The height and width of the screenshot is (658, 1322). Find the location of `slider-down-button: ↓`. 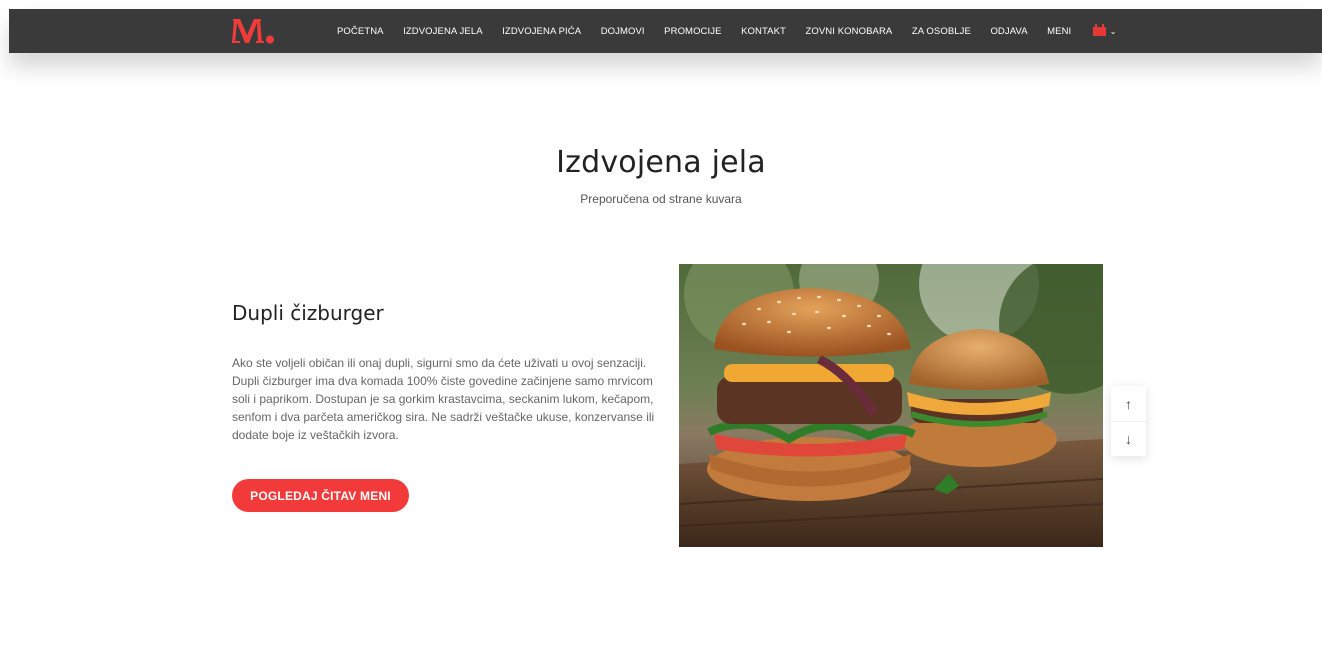

slider-down-button: ↓ is located at coordinates (1128, 438).